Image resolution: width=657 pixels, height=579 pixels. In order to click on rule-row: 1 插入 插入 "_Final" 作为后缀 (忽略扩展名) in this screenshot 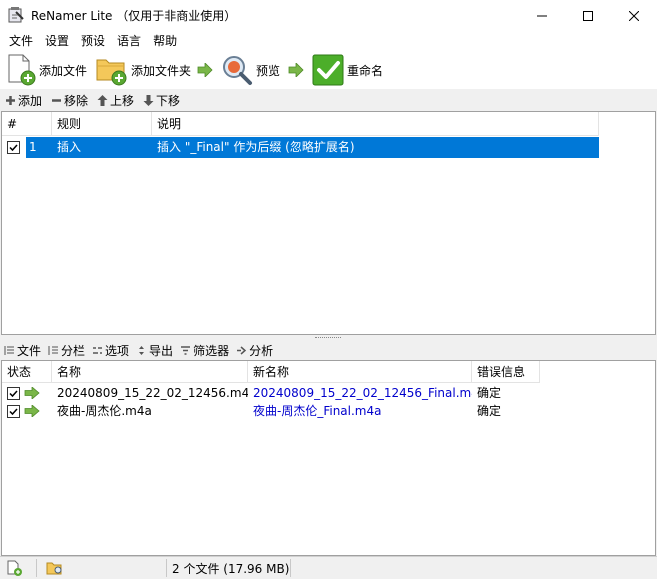, I will do `click(300, 147)`.